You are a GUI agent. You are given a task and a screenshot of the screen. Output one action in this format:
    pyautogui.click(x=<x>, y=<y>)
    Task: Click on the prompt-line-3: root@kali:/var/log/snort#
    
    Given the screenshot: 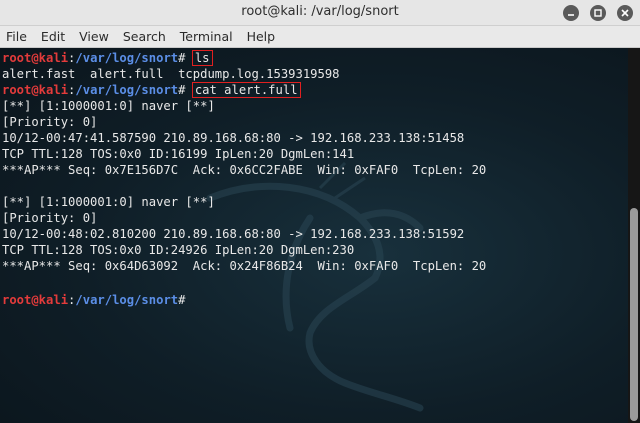 What is the action you would take?
    pyautogui.click(x=244, y=298)
    